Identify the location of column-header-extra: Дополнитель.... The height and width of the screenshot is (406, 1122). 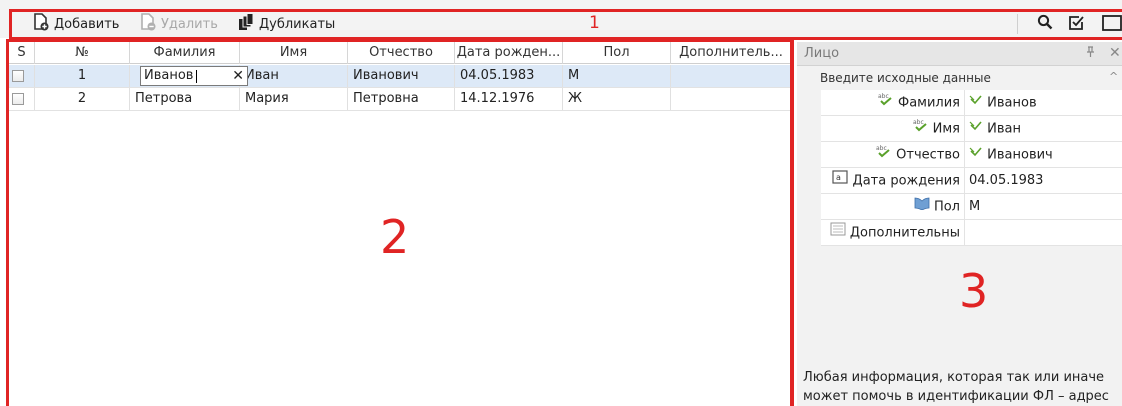
(731, 53).